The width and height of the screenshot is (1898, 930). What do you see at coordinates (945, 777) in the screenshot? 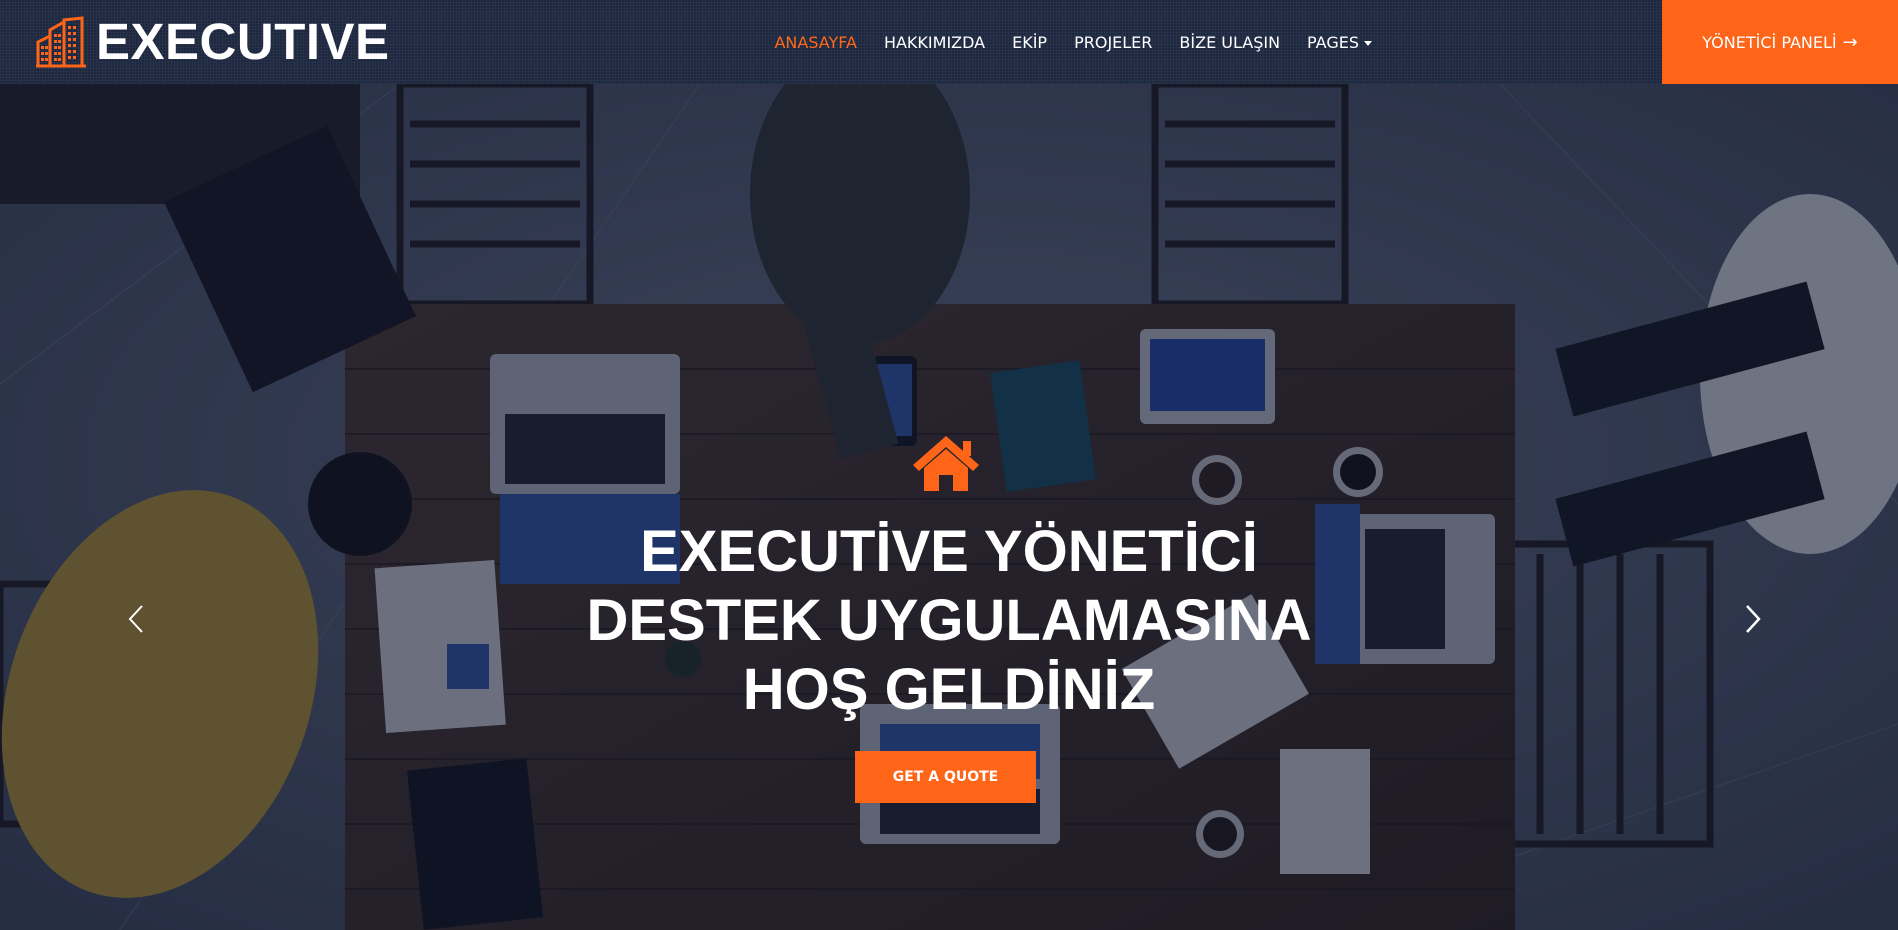
I see `get-a-quote-button: GET A QUOTE` at bounding box center [945, 777].